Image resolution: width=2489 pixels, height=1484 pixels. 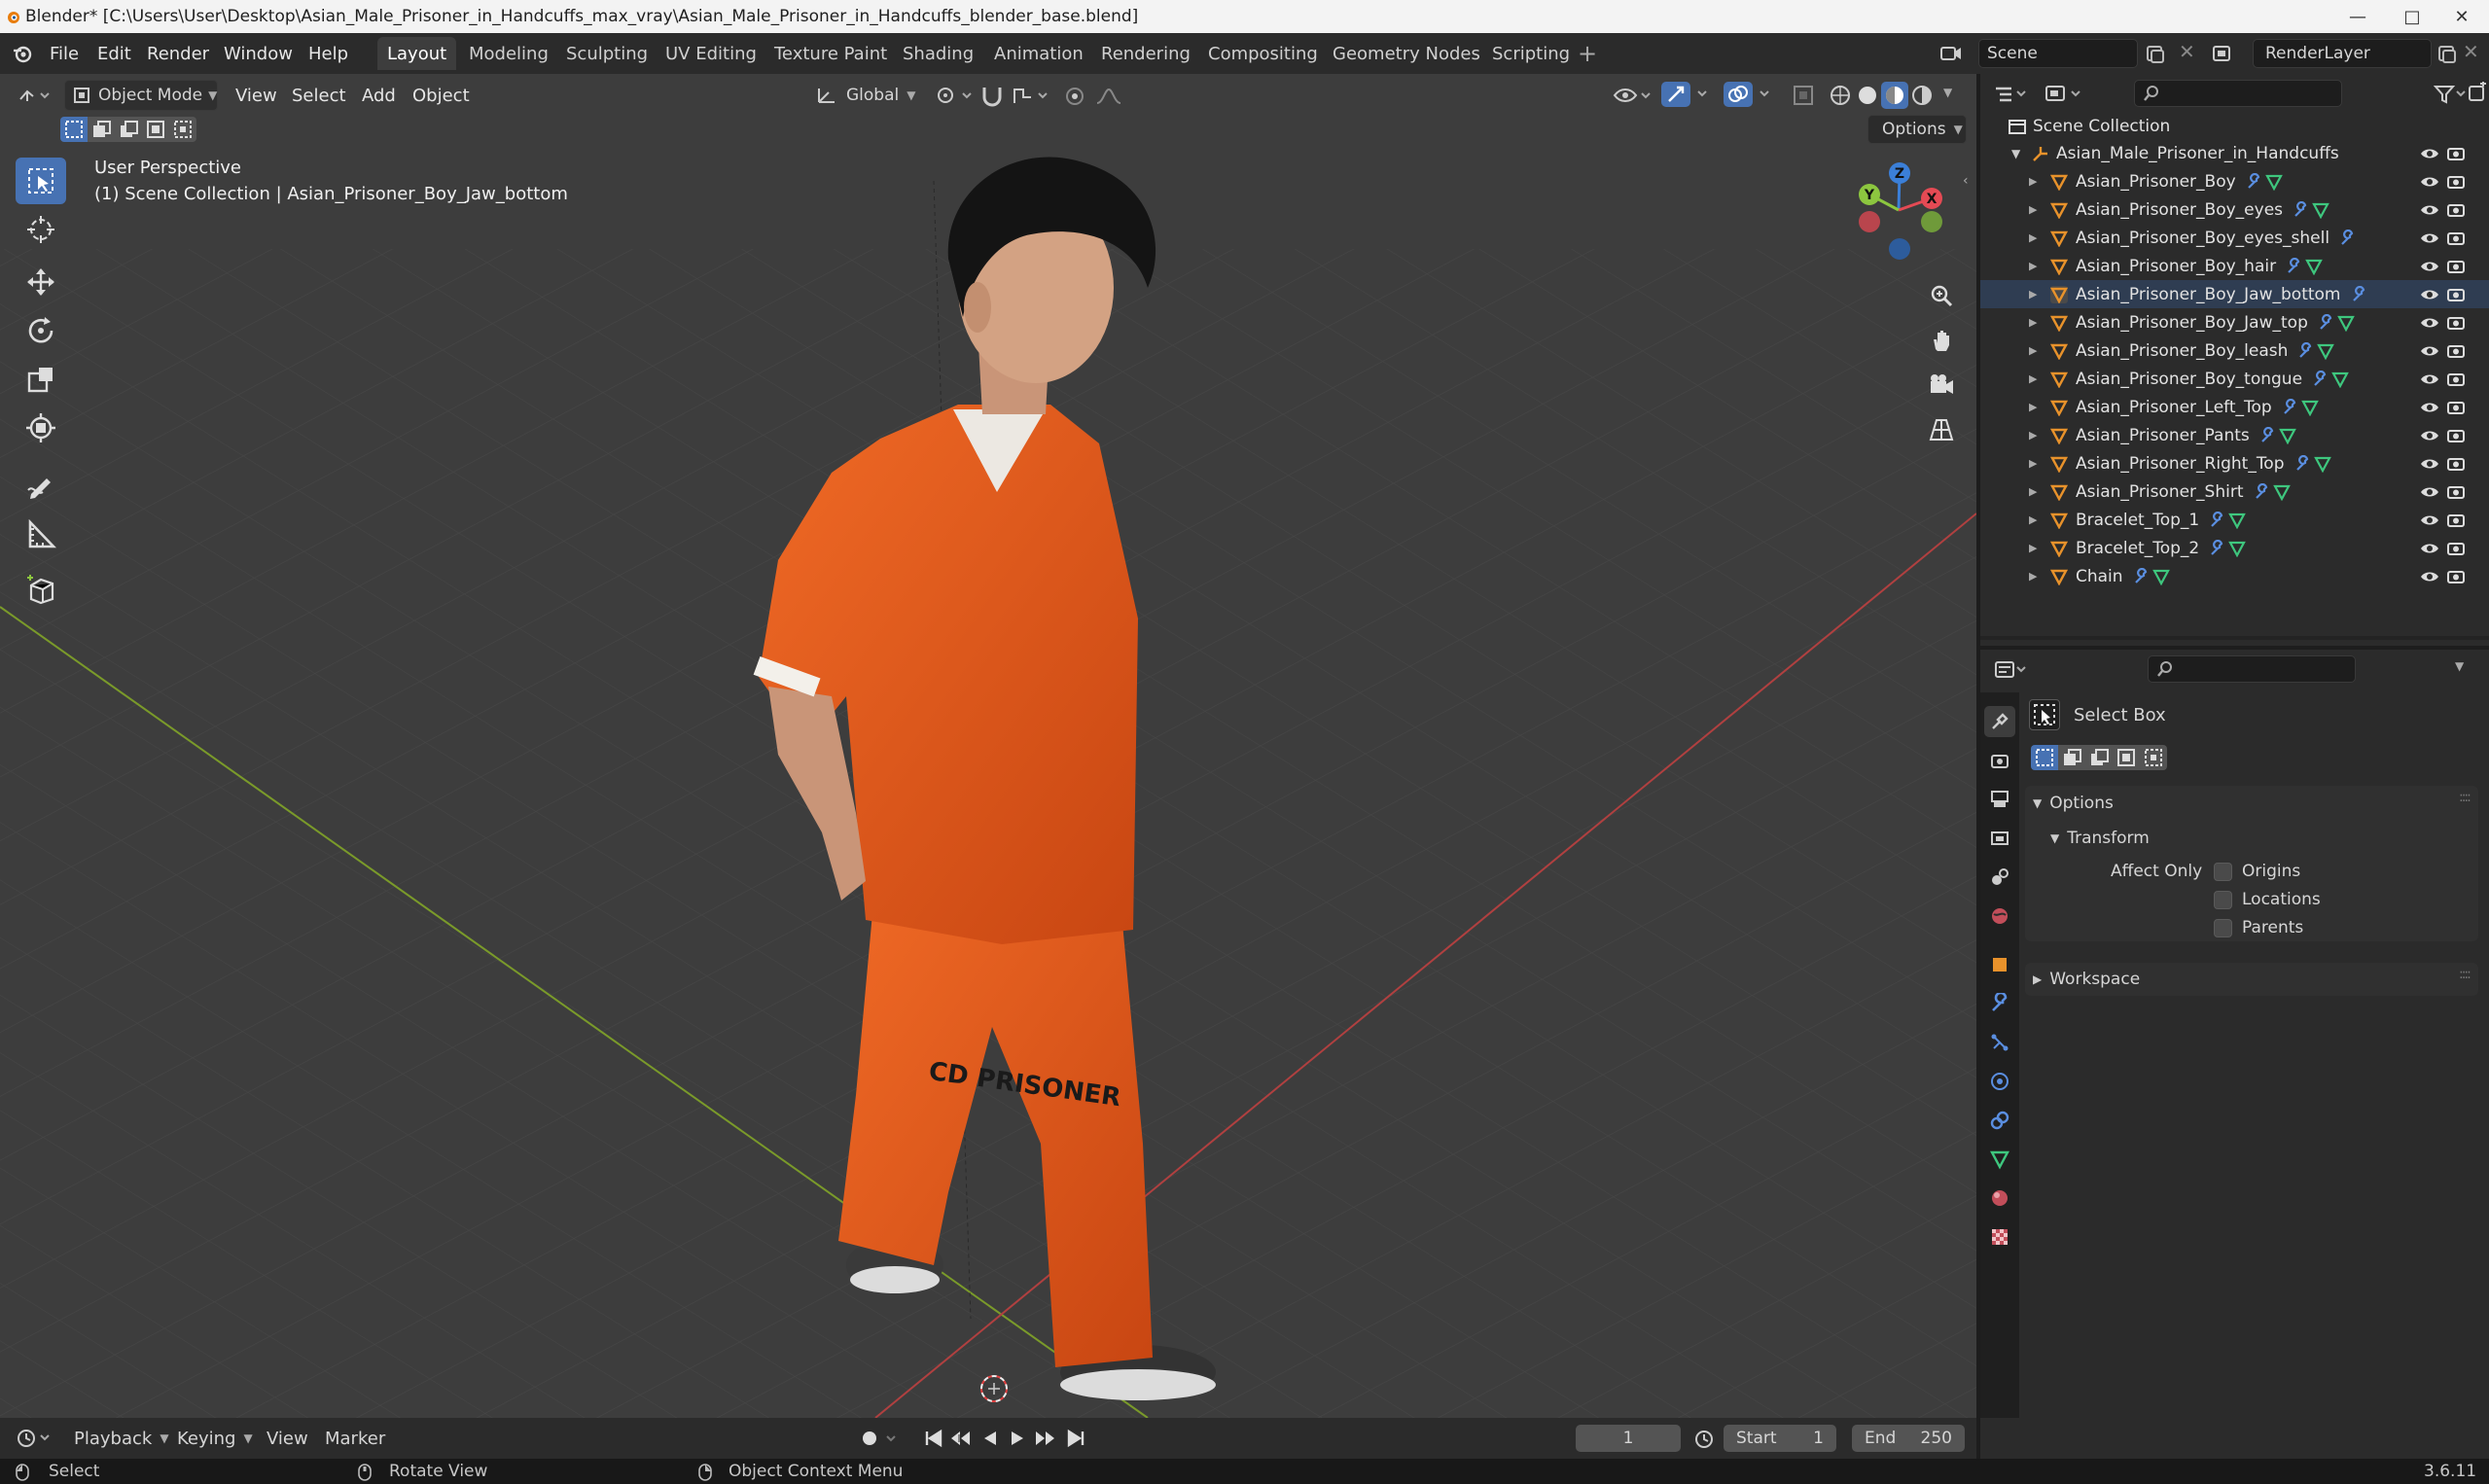 I want to click on viewport-menu-view: View, so click(x=256, y=96).